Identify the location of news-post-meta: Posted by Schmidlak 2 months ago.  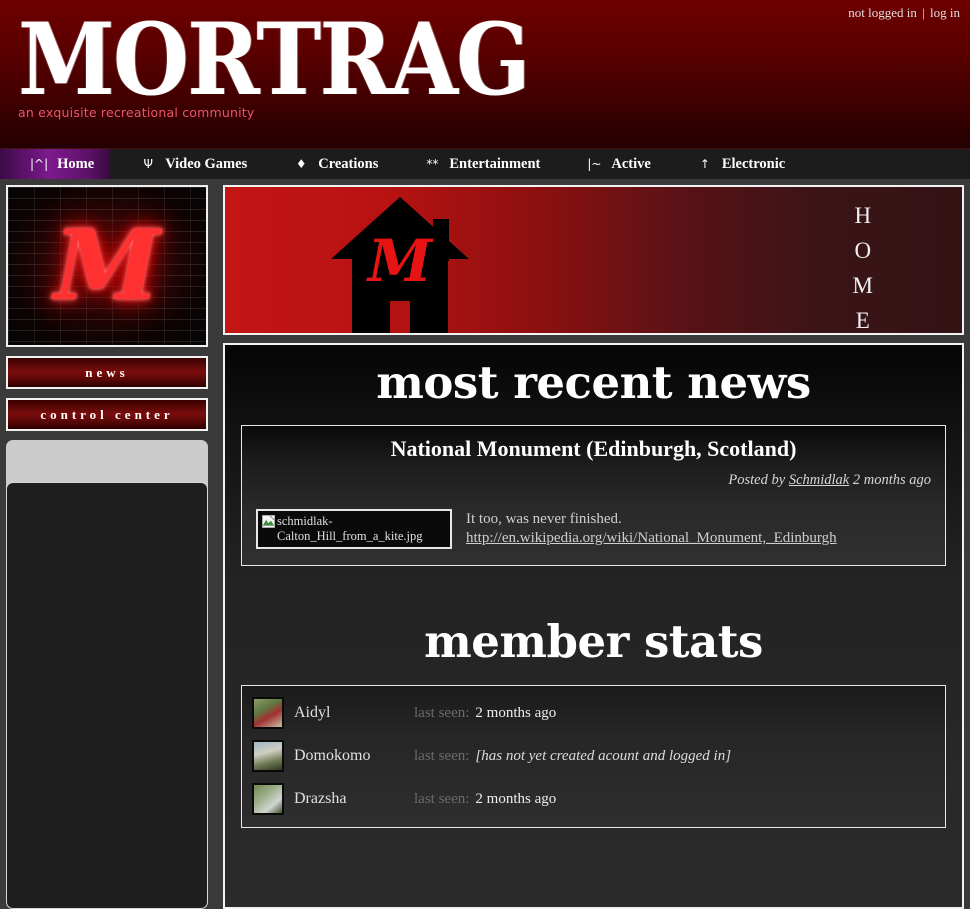
(593, 480).